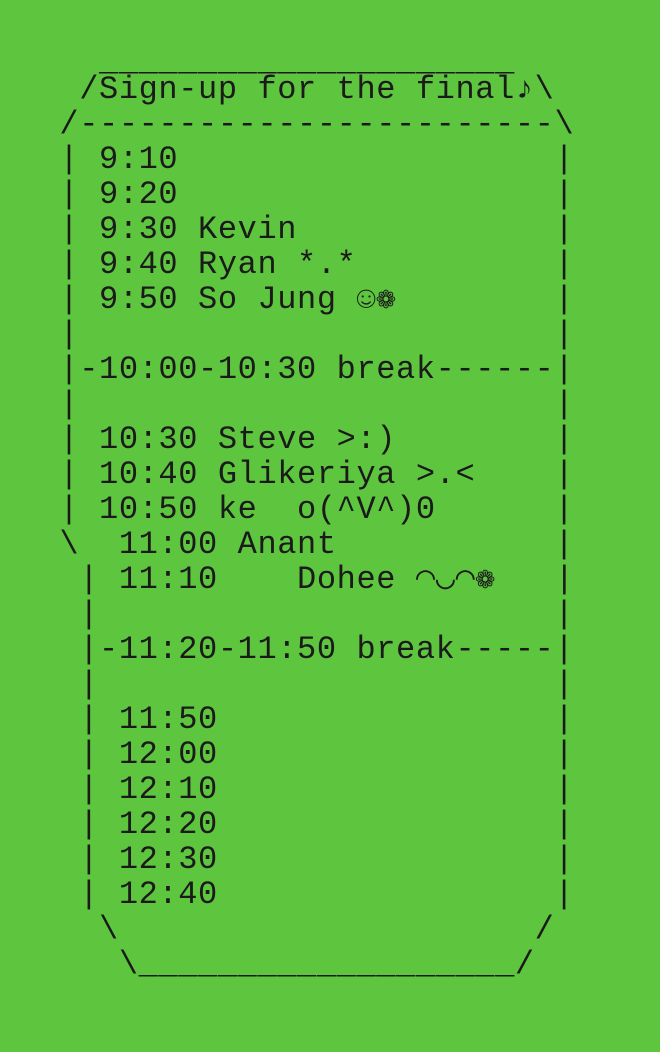 Image resolution: width=660 pixels, height=1052 pixels. I want to click on title-line: /Sign-up for the final♪\, so click(277, 89).